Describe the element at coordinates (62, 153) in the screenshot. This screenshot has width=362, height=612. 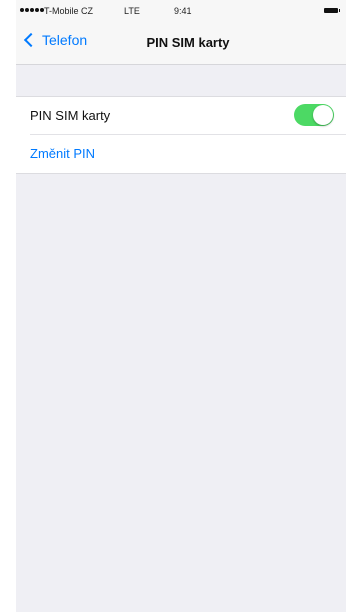
I see `change-pin-link: Změnit PIN` at that location.